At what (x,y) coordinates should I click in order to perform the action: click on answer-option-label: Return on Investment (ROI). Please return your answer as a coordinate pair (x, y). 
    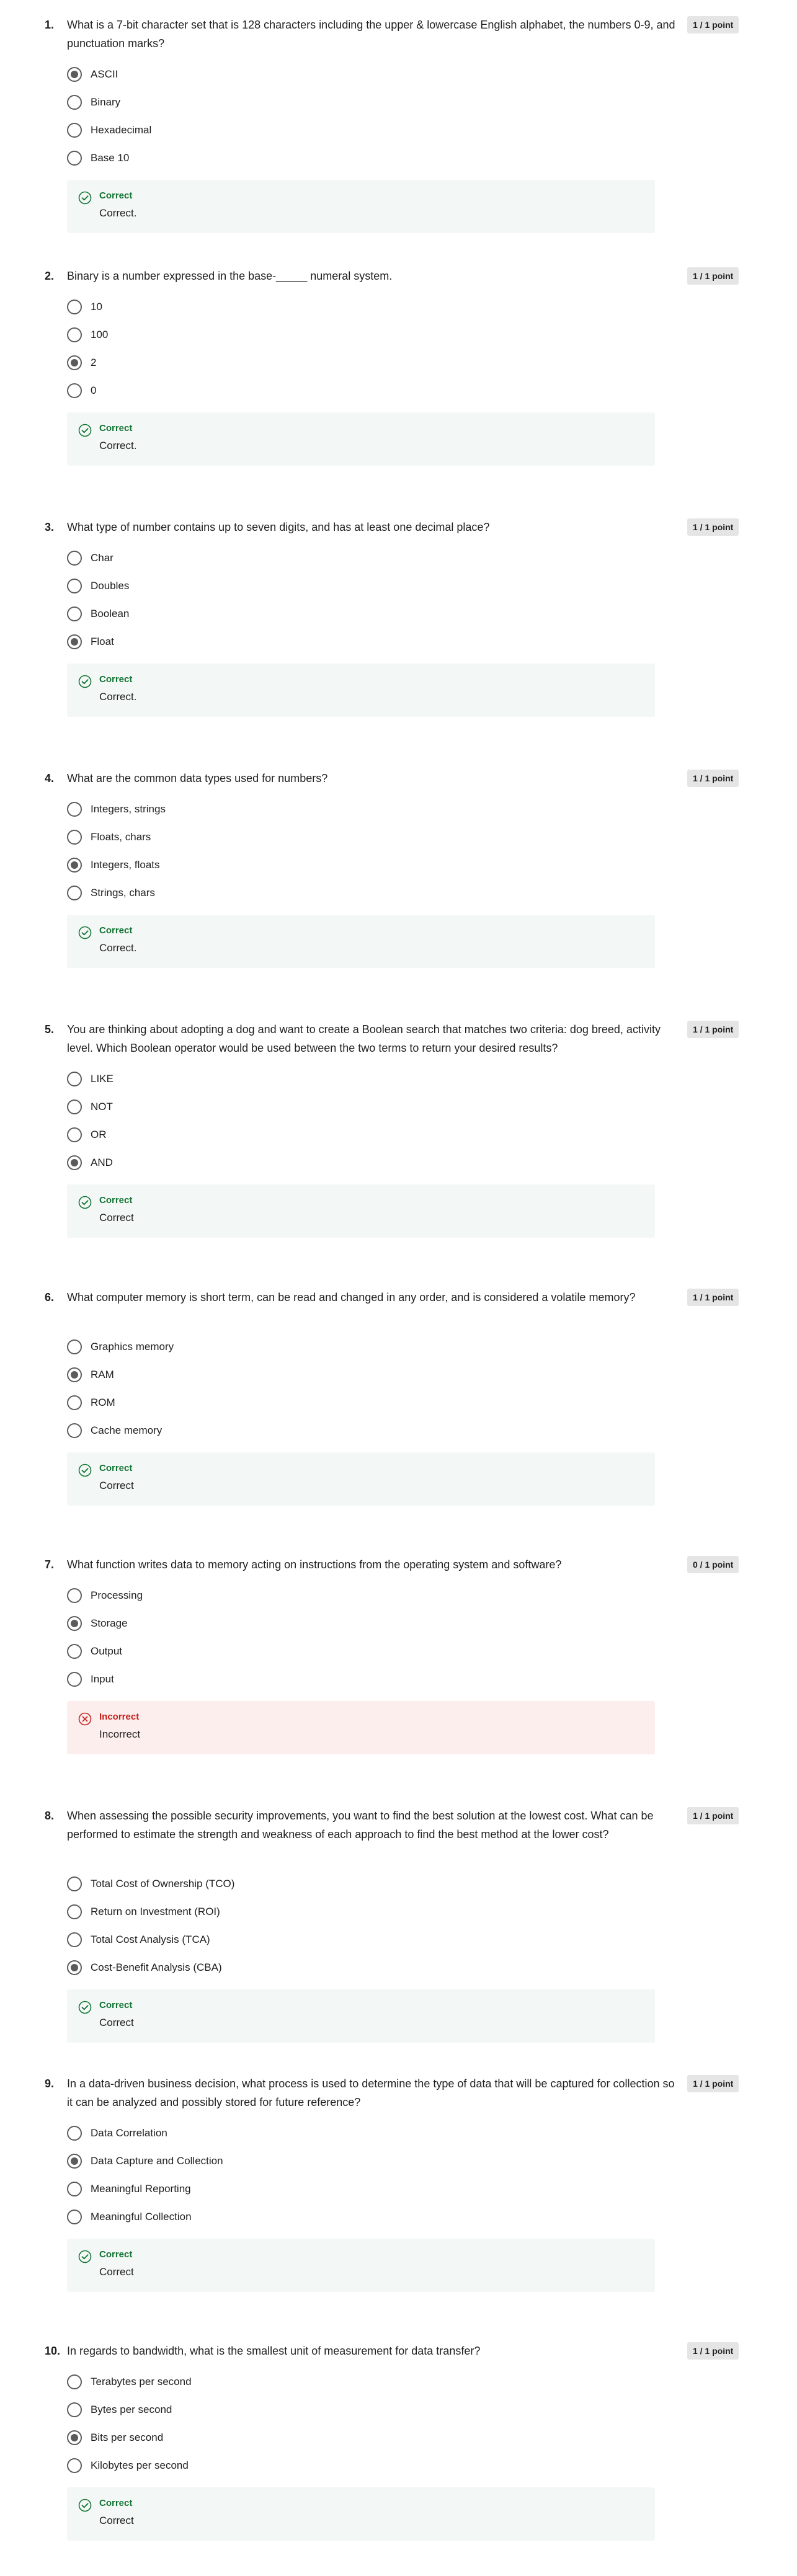
    Looking at the image, I should click on (155, 1911).